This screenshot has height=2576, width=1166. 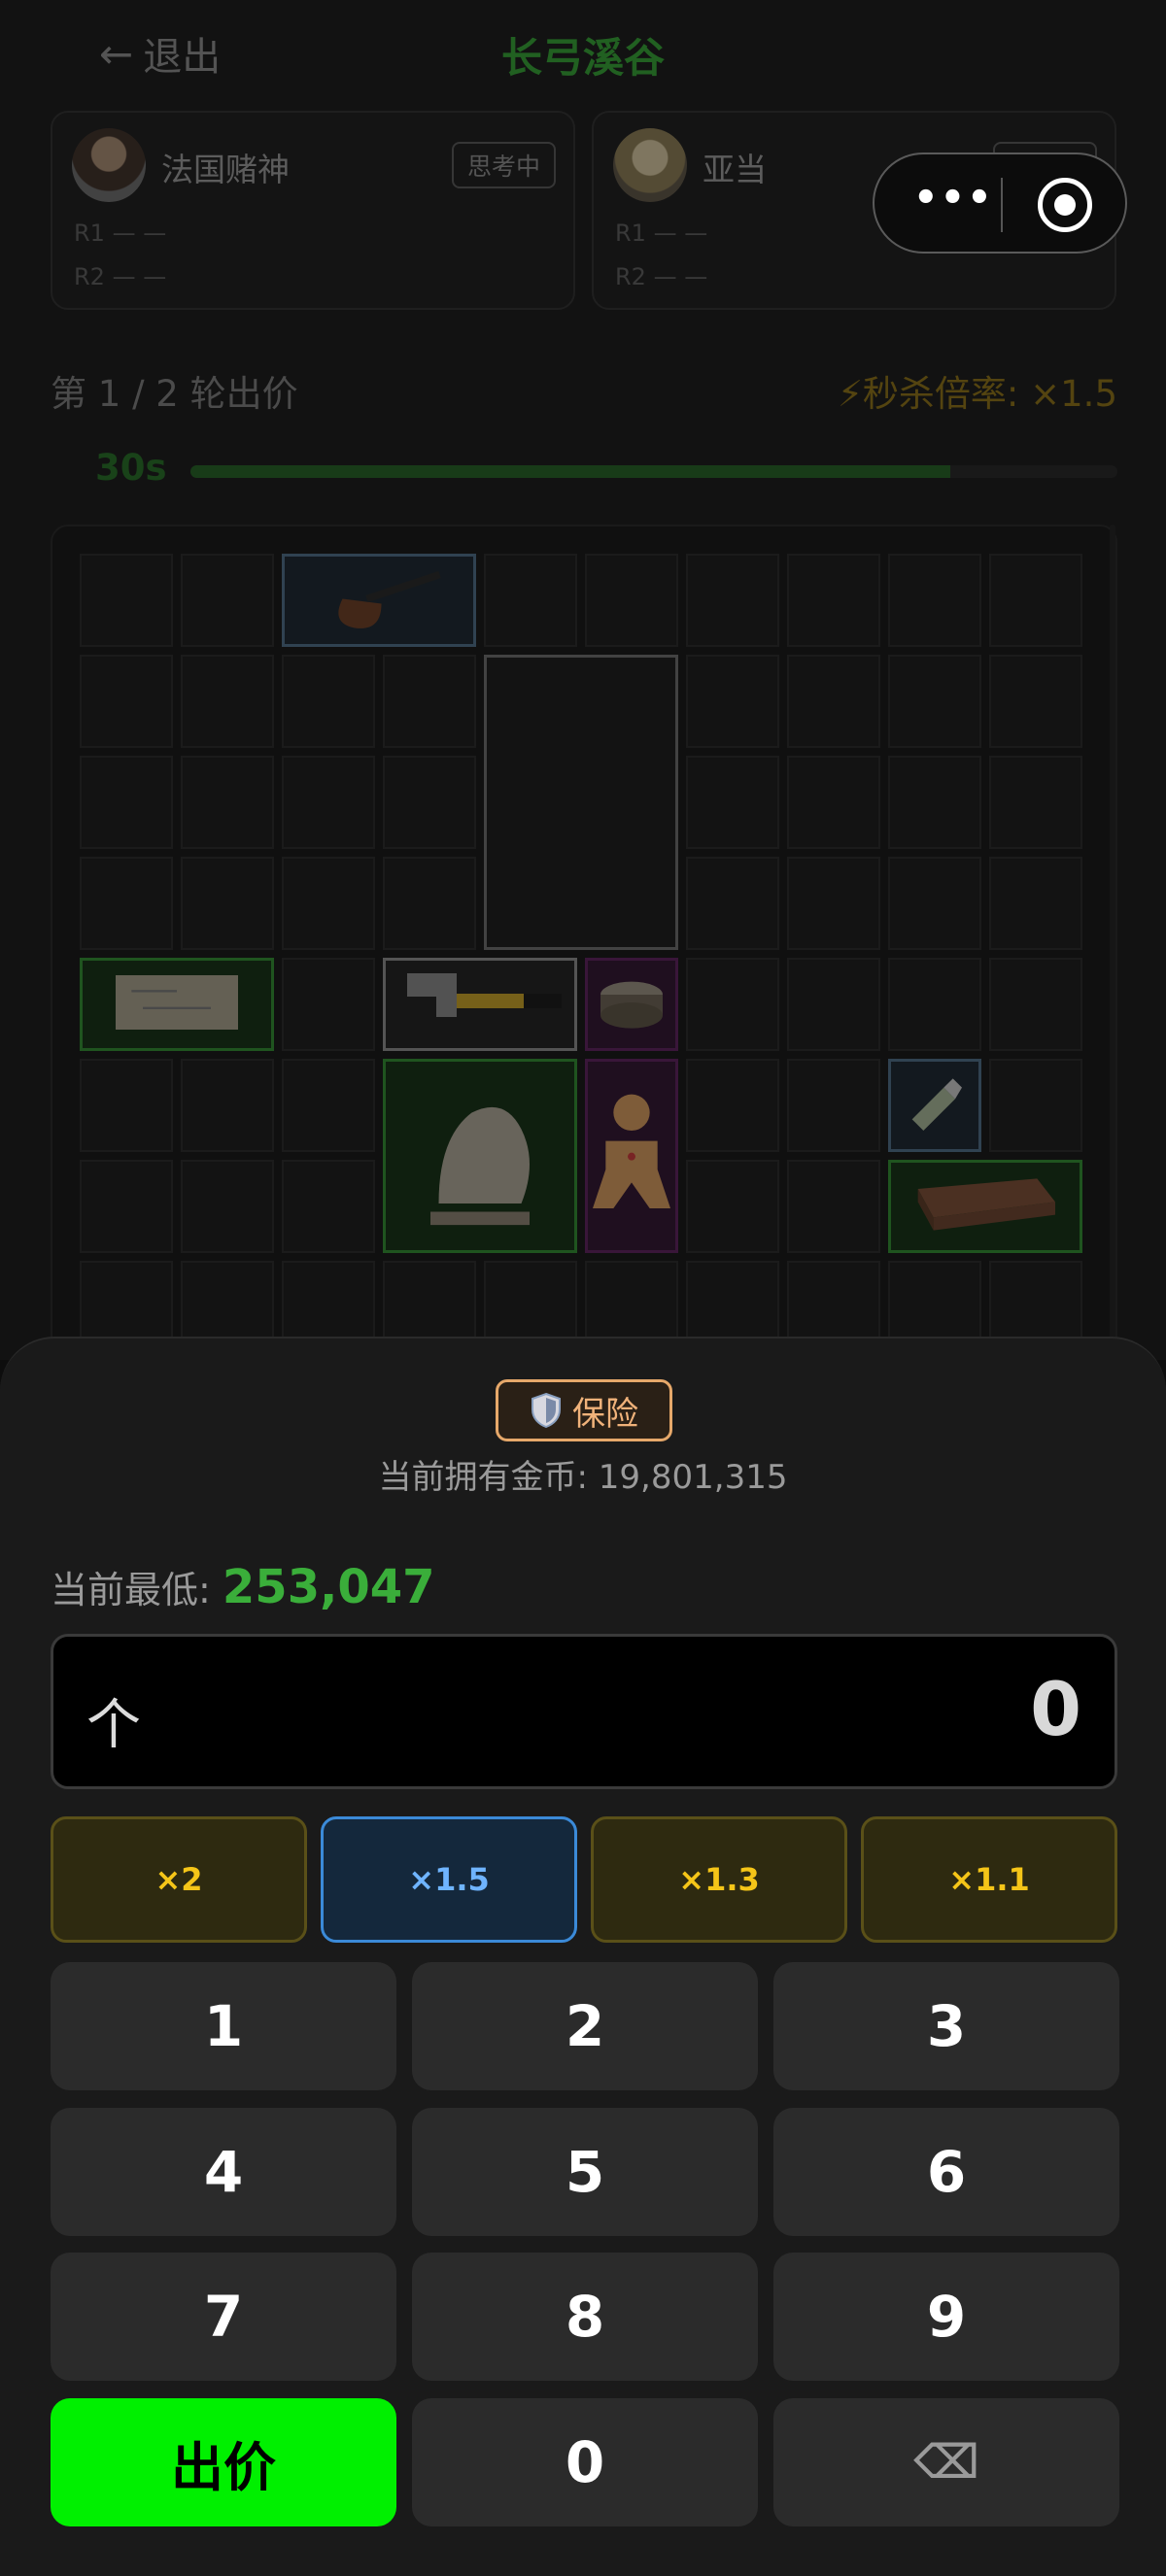 What do you see at coordinates (131, 468) in the screenshot?
I see `timer-text: 30s` at bounding box center [131, 468].